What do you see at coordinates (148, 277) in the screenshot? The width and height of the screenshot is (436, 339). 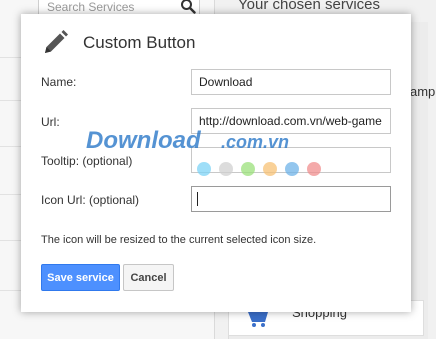 I see `cancel-button: Cancel` at bounding box center [148, 277].